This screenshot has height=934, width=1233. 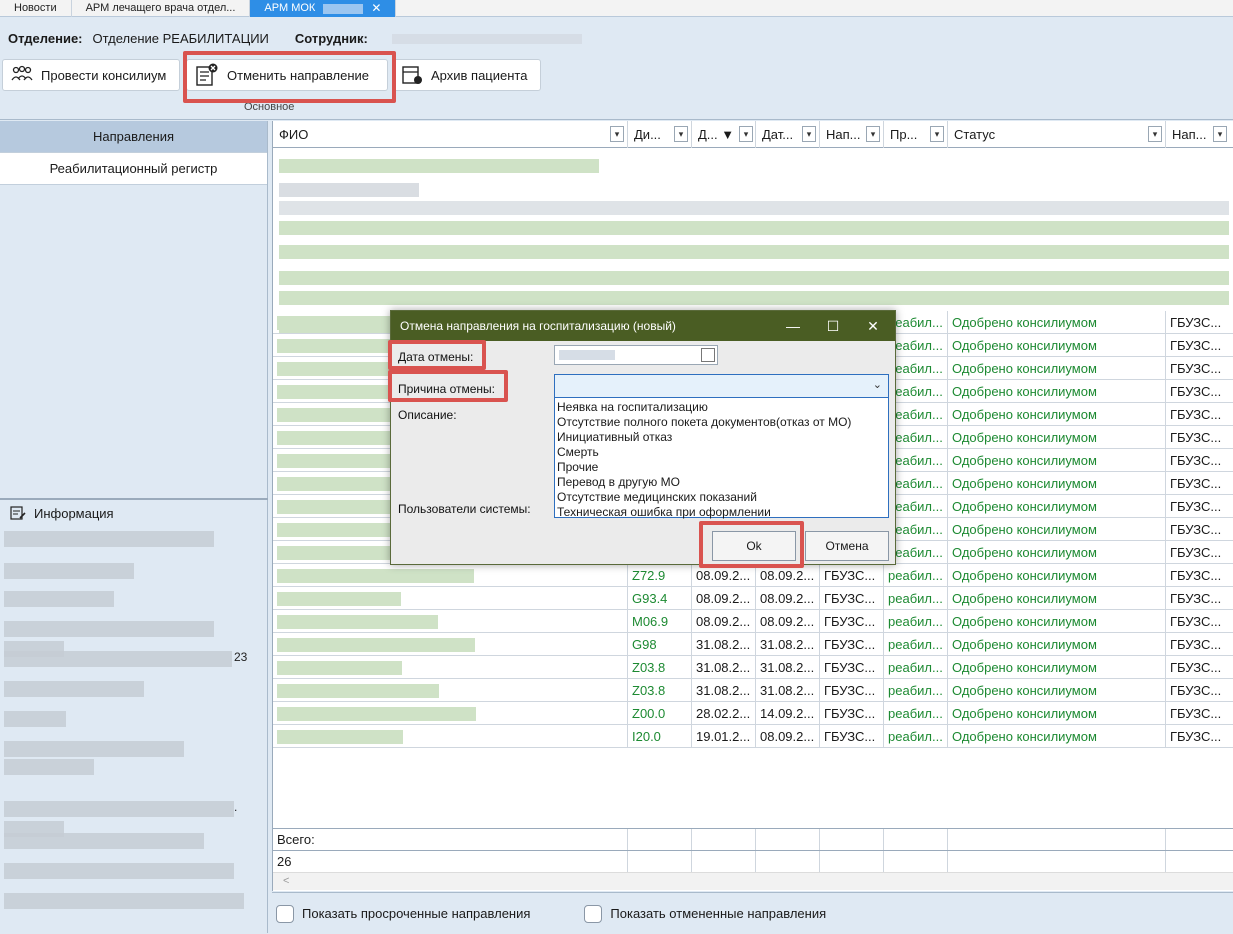 I want to click on show-cancelled-checkbox: Показать отмененные направления, so click(x=705, y=913).